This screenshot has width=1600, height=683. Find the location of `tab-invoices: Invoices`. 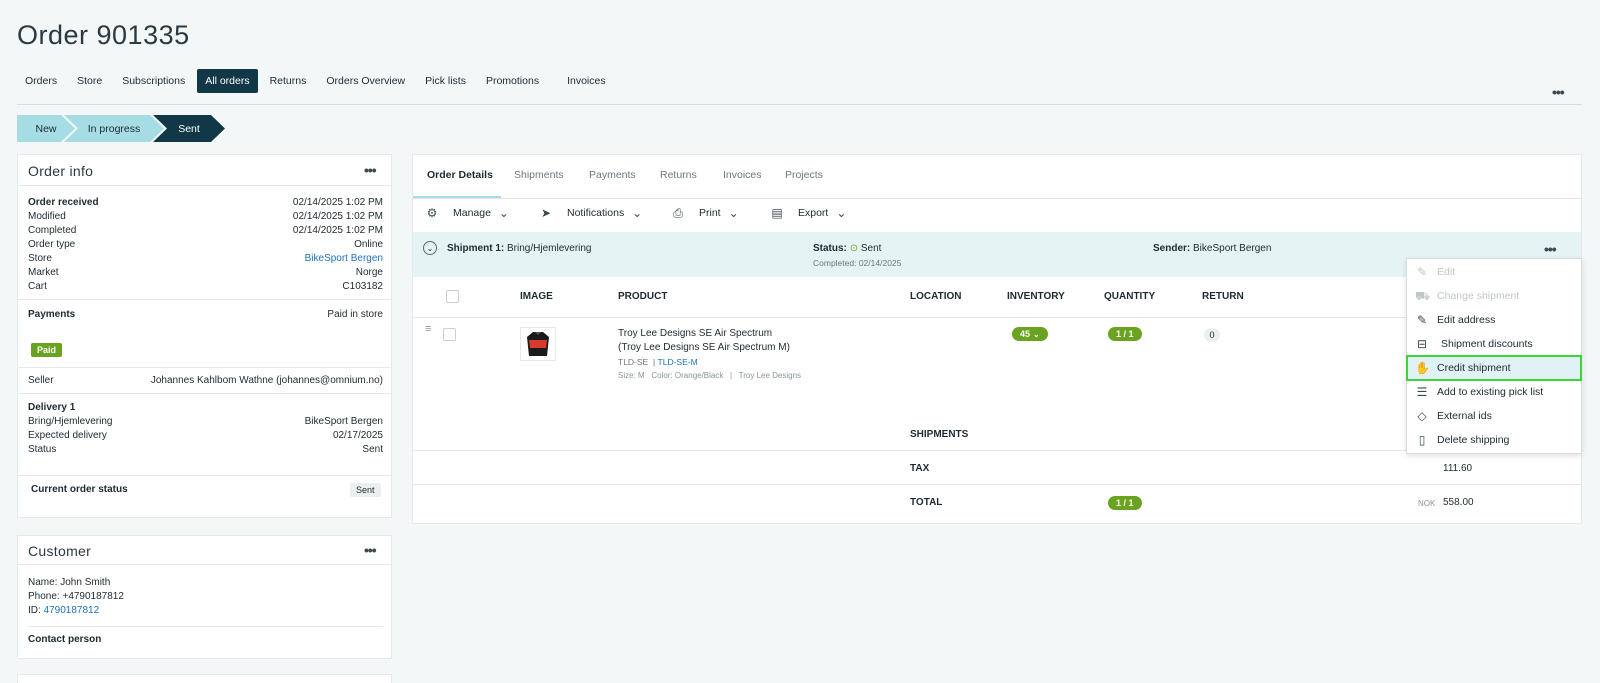

tab-invoices: Invoices is located at coordinates (586, 81).